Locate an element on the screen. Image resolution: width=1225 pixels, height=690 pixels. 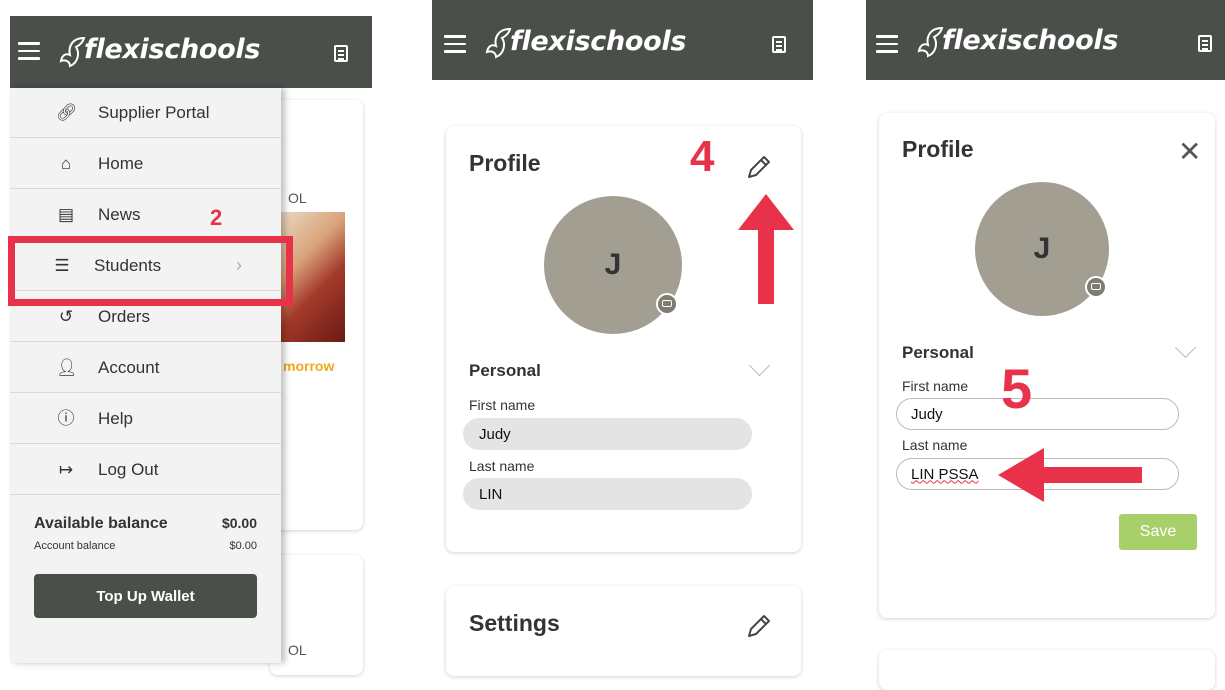
menu-item-log-out: ↦ Log Out is located at coordinates (145, 470).